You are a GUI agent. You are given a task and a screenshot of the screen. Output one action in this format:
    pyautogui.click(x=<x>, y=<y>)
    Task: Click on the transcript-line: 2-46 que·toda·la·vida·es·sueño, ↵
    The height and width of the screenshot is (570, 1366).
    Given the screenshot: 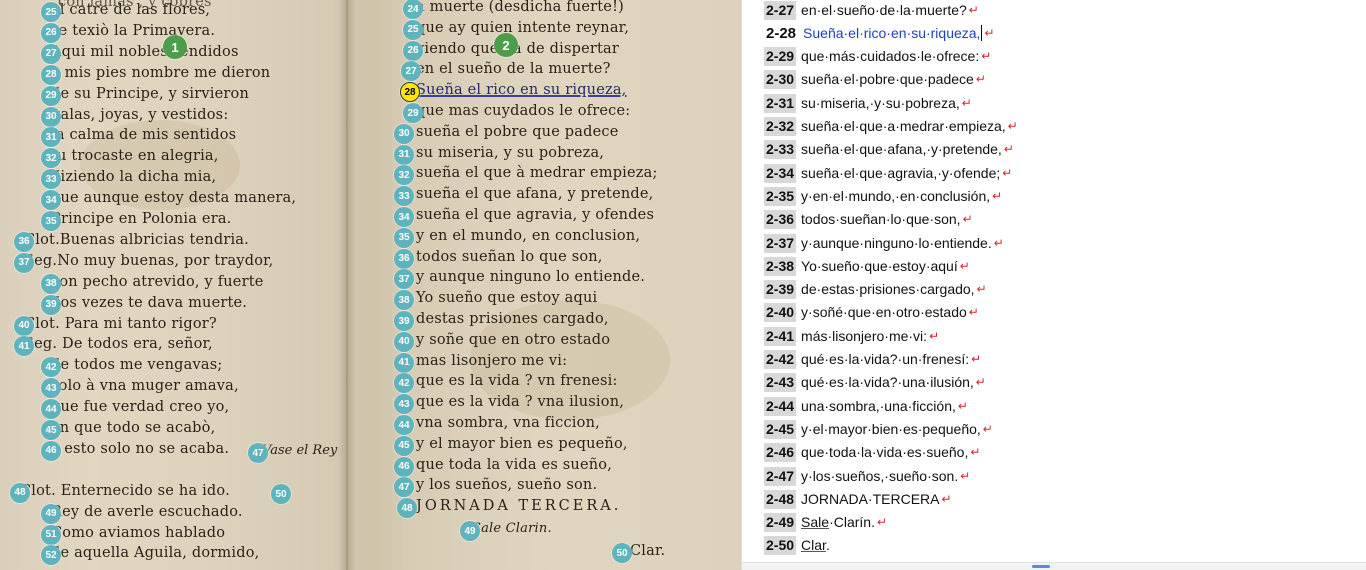 What is the action you would take?
    pyautogui.click(x=872, y=453)
    